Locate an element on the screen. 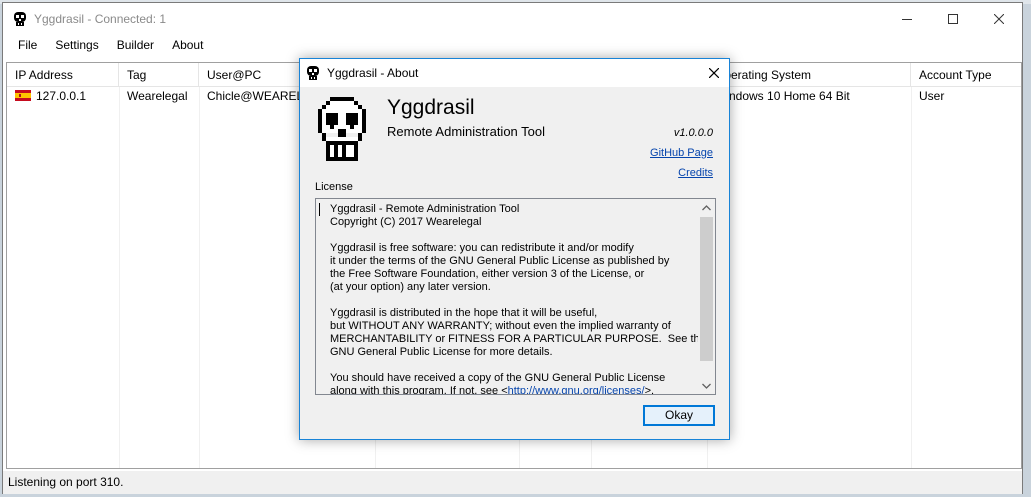 The image size is (1031, 497). window-controls is located at coordinates (953, 18).